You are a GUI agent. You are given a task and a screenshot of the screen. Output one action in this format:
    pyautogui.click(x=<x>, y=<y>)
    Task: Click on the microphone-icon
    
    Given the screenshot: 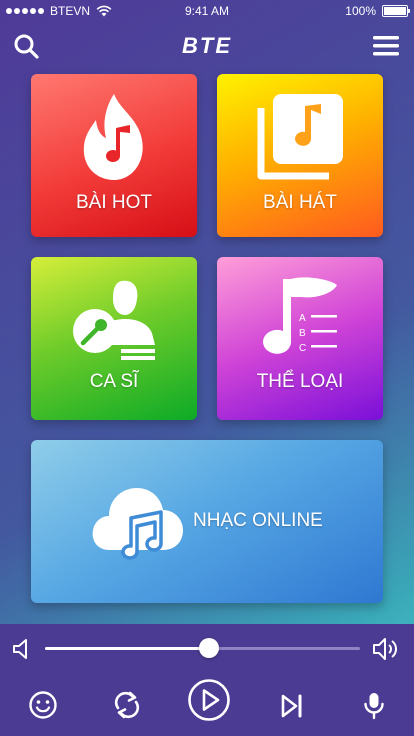 What is the action you would take?
    pyautogui.click(x=374, y=706)
    